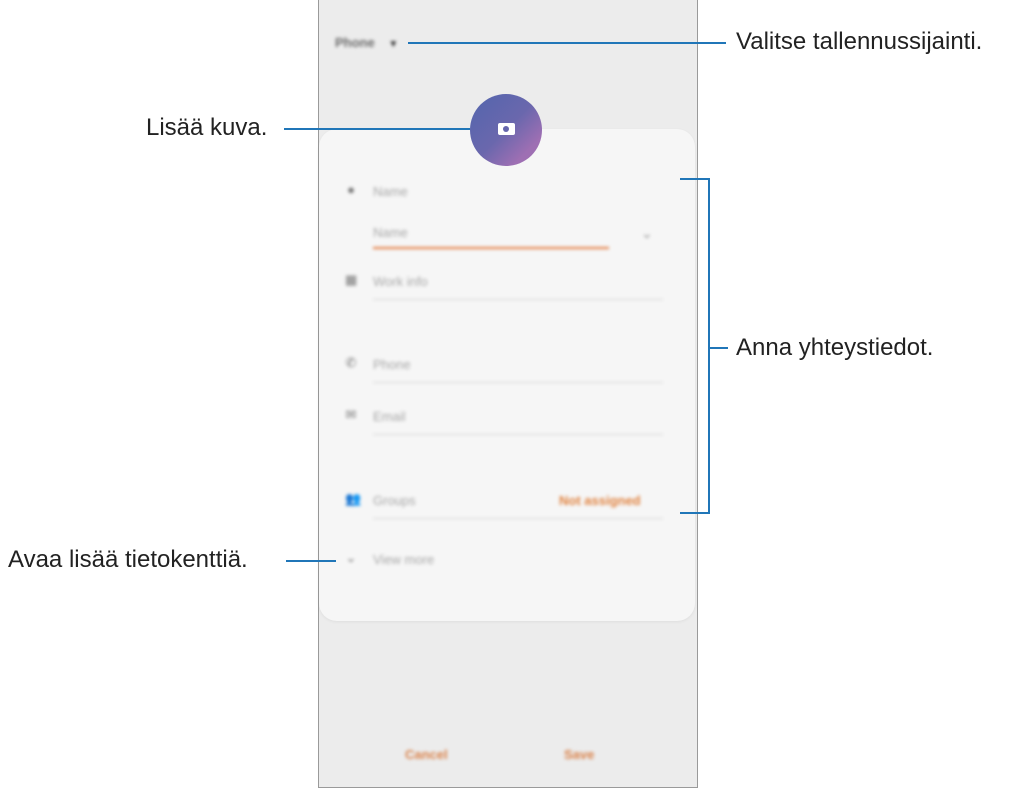 This screenshot has width=1016, height=788. What do you see at coordinates (518, 434) in the screenshot?
I see `email-underline` at bounding box center [518, 434].